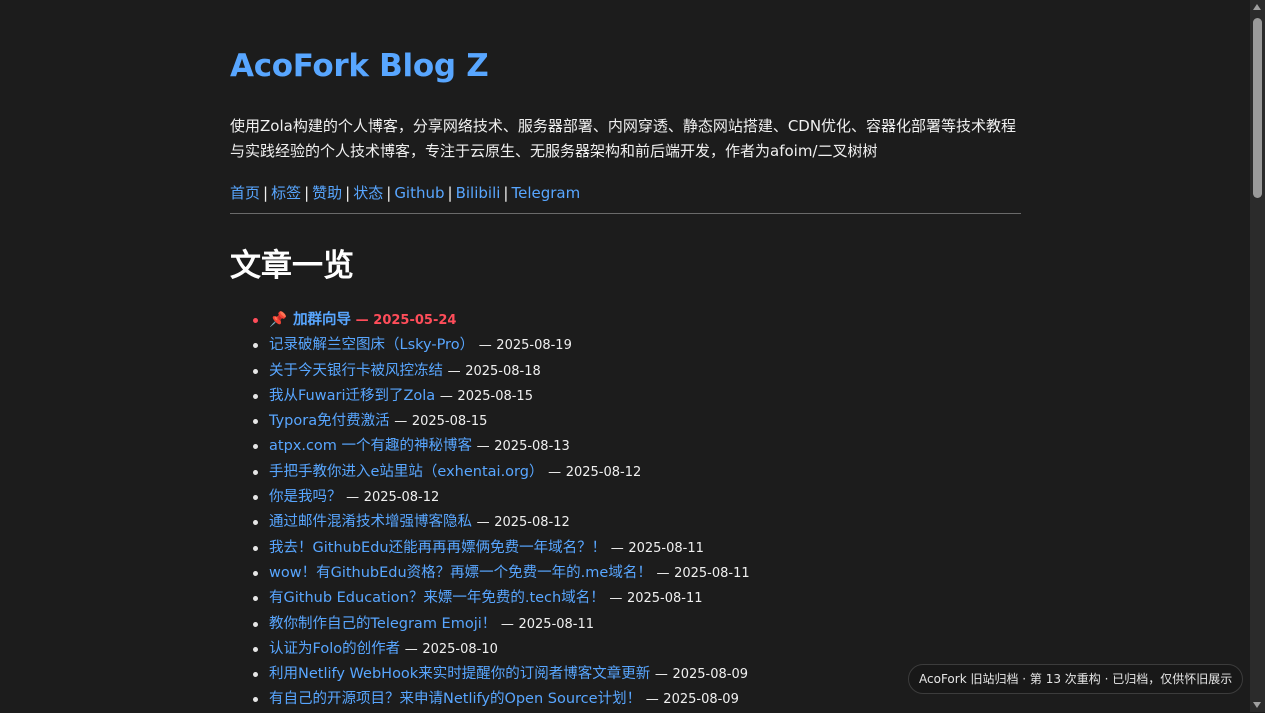 This screenshot has width=1265, height=713. I want to click on post-list-item: 我去！GithubEdu还能再再再嫖俩免费一年域名？！ — 2025-08-11, so click(501, 548).